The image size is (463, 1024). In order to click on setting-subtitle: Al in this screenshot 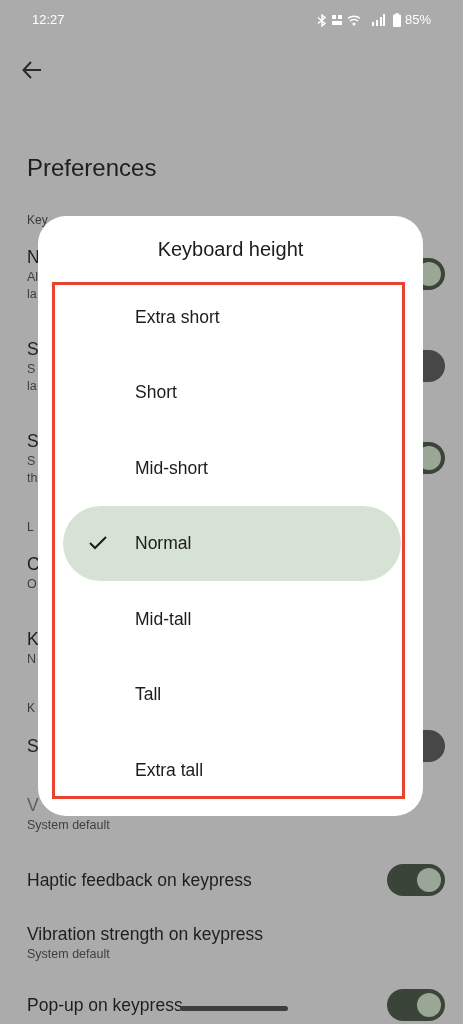, I will do `click(33, 277)`.